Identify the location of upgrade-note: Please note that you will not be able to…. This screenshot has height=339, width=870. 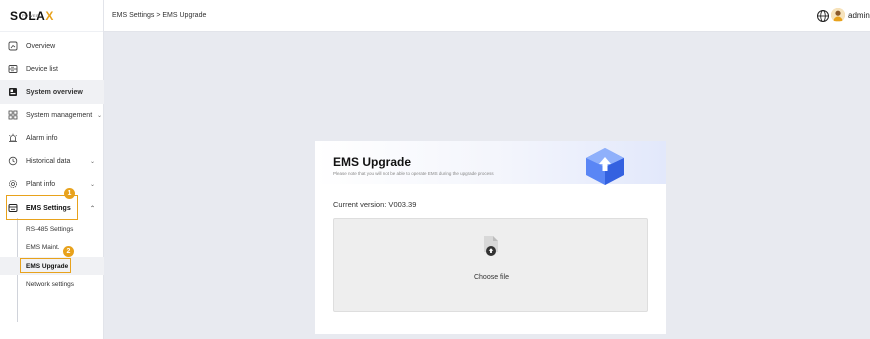
(413, 173).